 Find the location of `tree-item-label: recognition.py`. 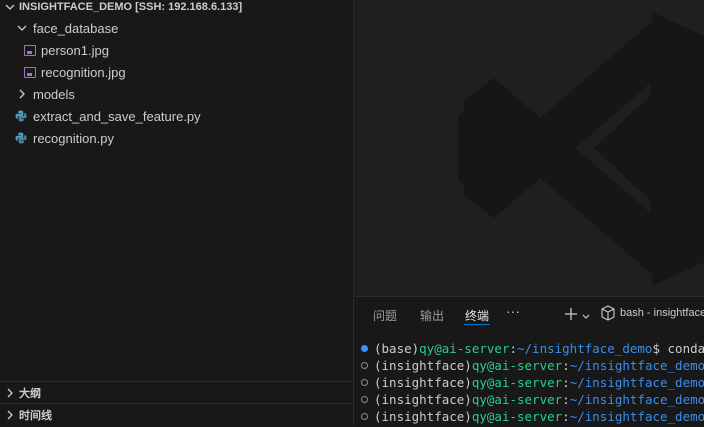

tree-item-label: recognition.py is located at coordinates (73, 138).